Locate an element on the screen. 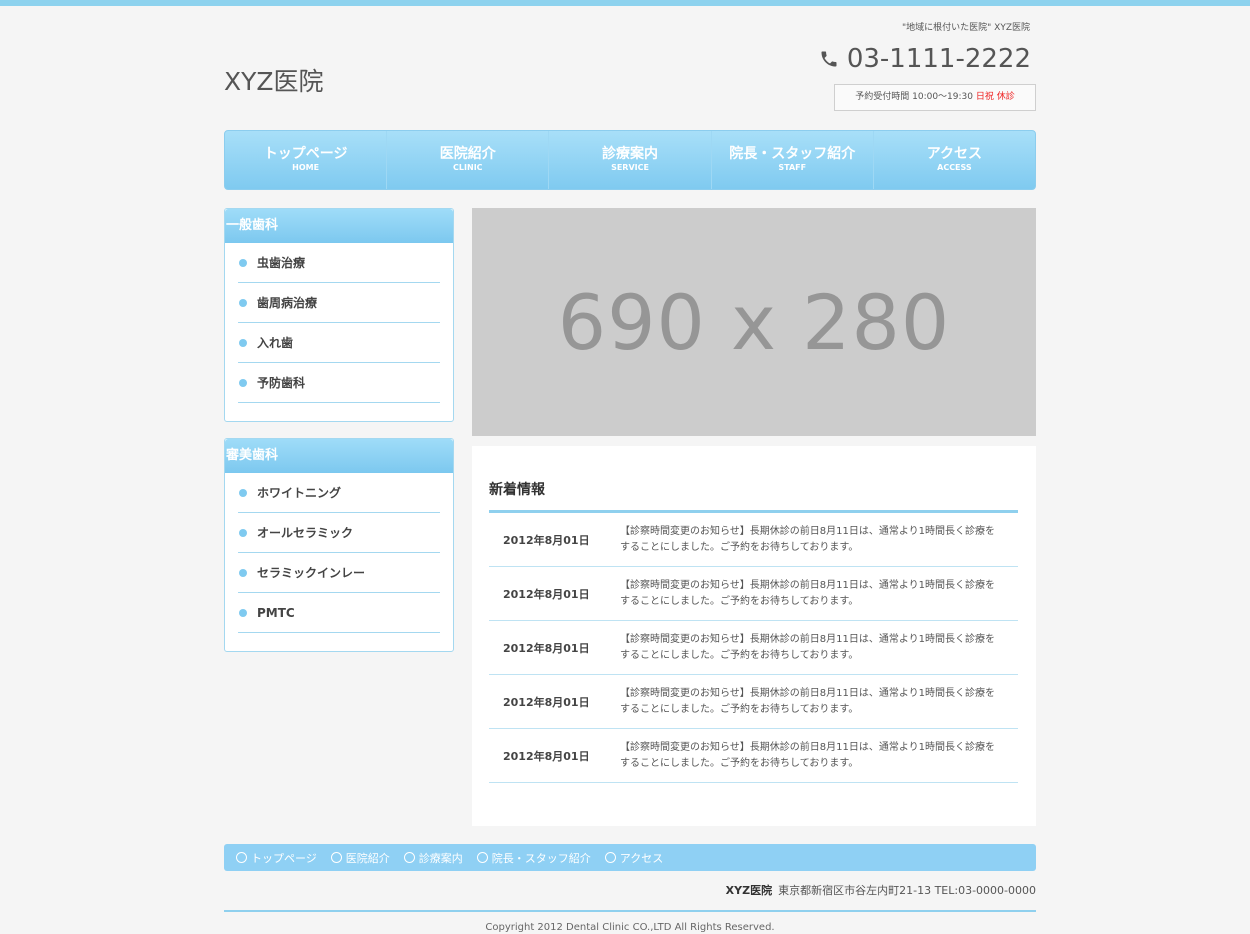  sidebar-item: 歯周病治療 is located at coordinates (339, 303).